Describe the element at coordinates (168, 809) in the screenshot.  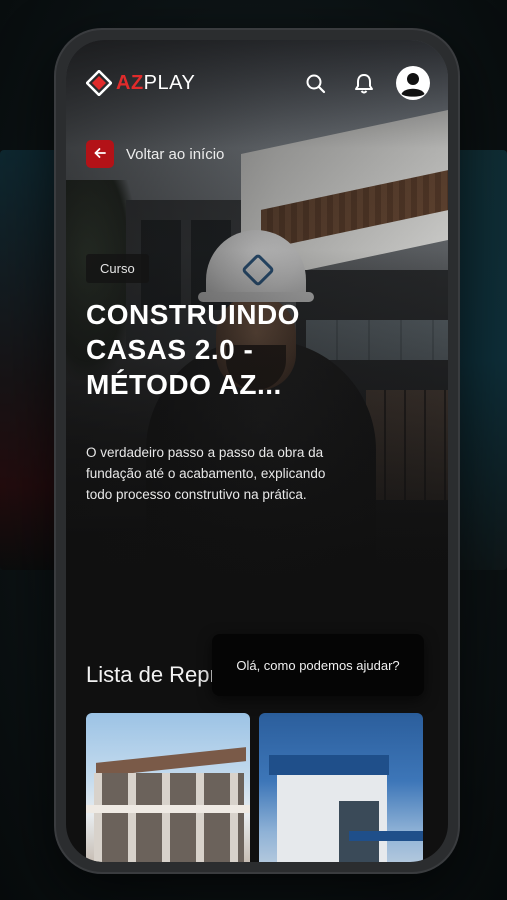
I see `construction-slab` at that location.